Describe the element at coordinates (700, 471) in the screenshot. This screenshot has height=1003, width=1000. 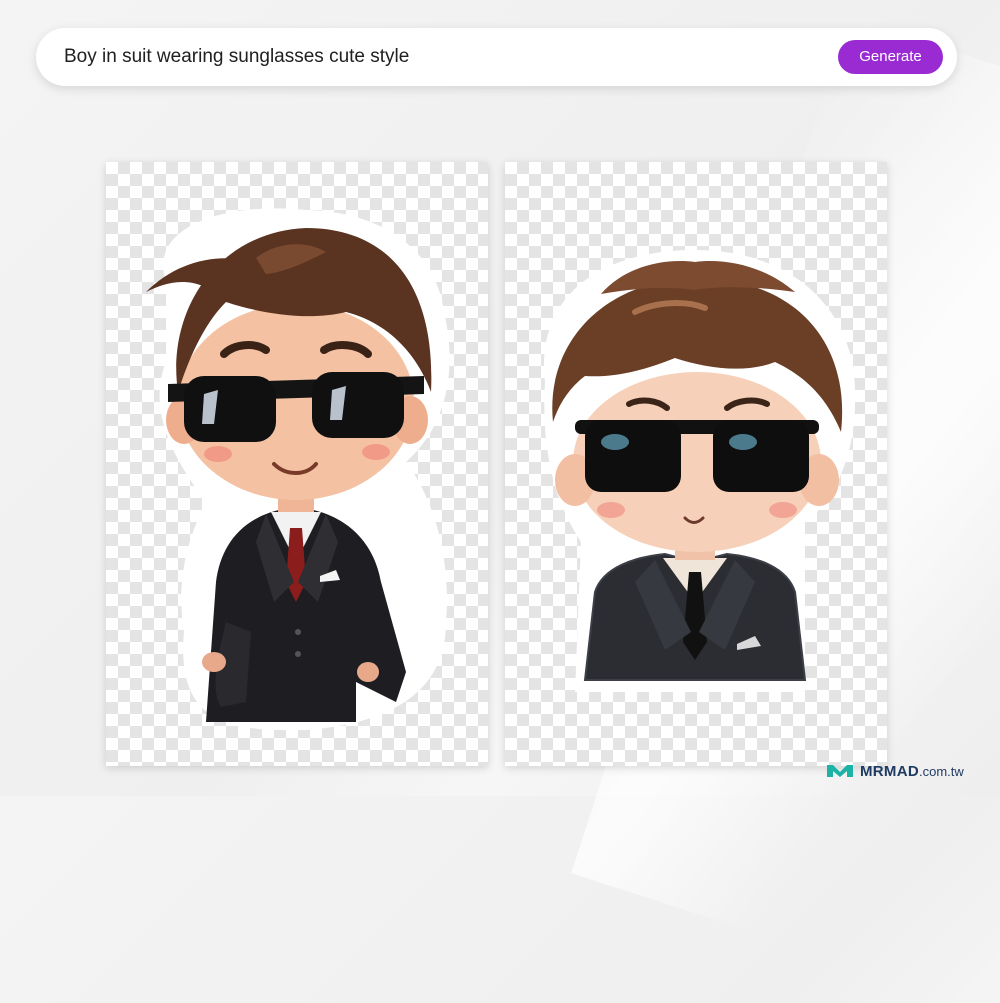
I see `sticker-image-boy-black-tie` at that location.